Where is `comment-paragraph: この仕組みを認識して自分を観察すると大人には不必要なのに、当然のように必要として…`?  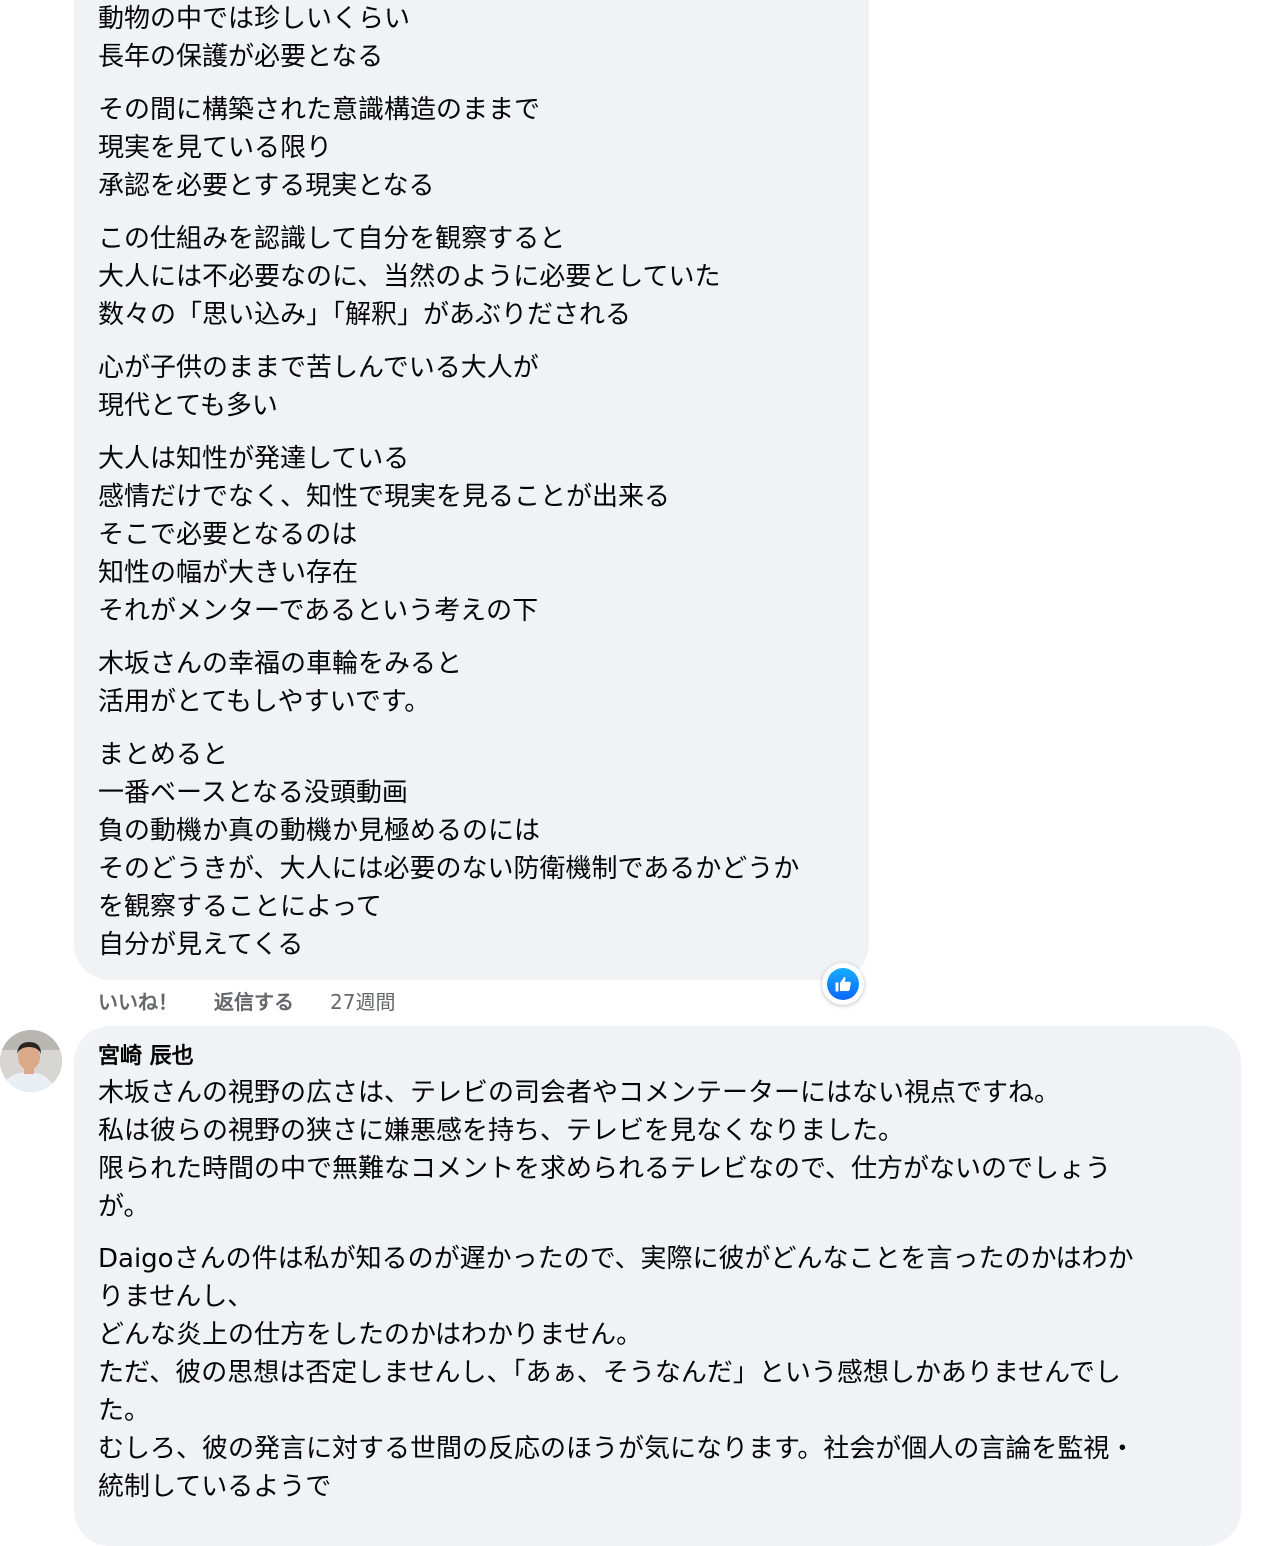
comment-paragraph: この仕組みを認識して自分を観察すると大人には不必要なのに、当然のように必要として… is located at coordinates (478, 277).